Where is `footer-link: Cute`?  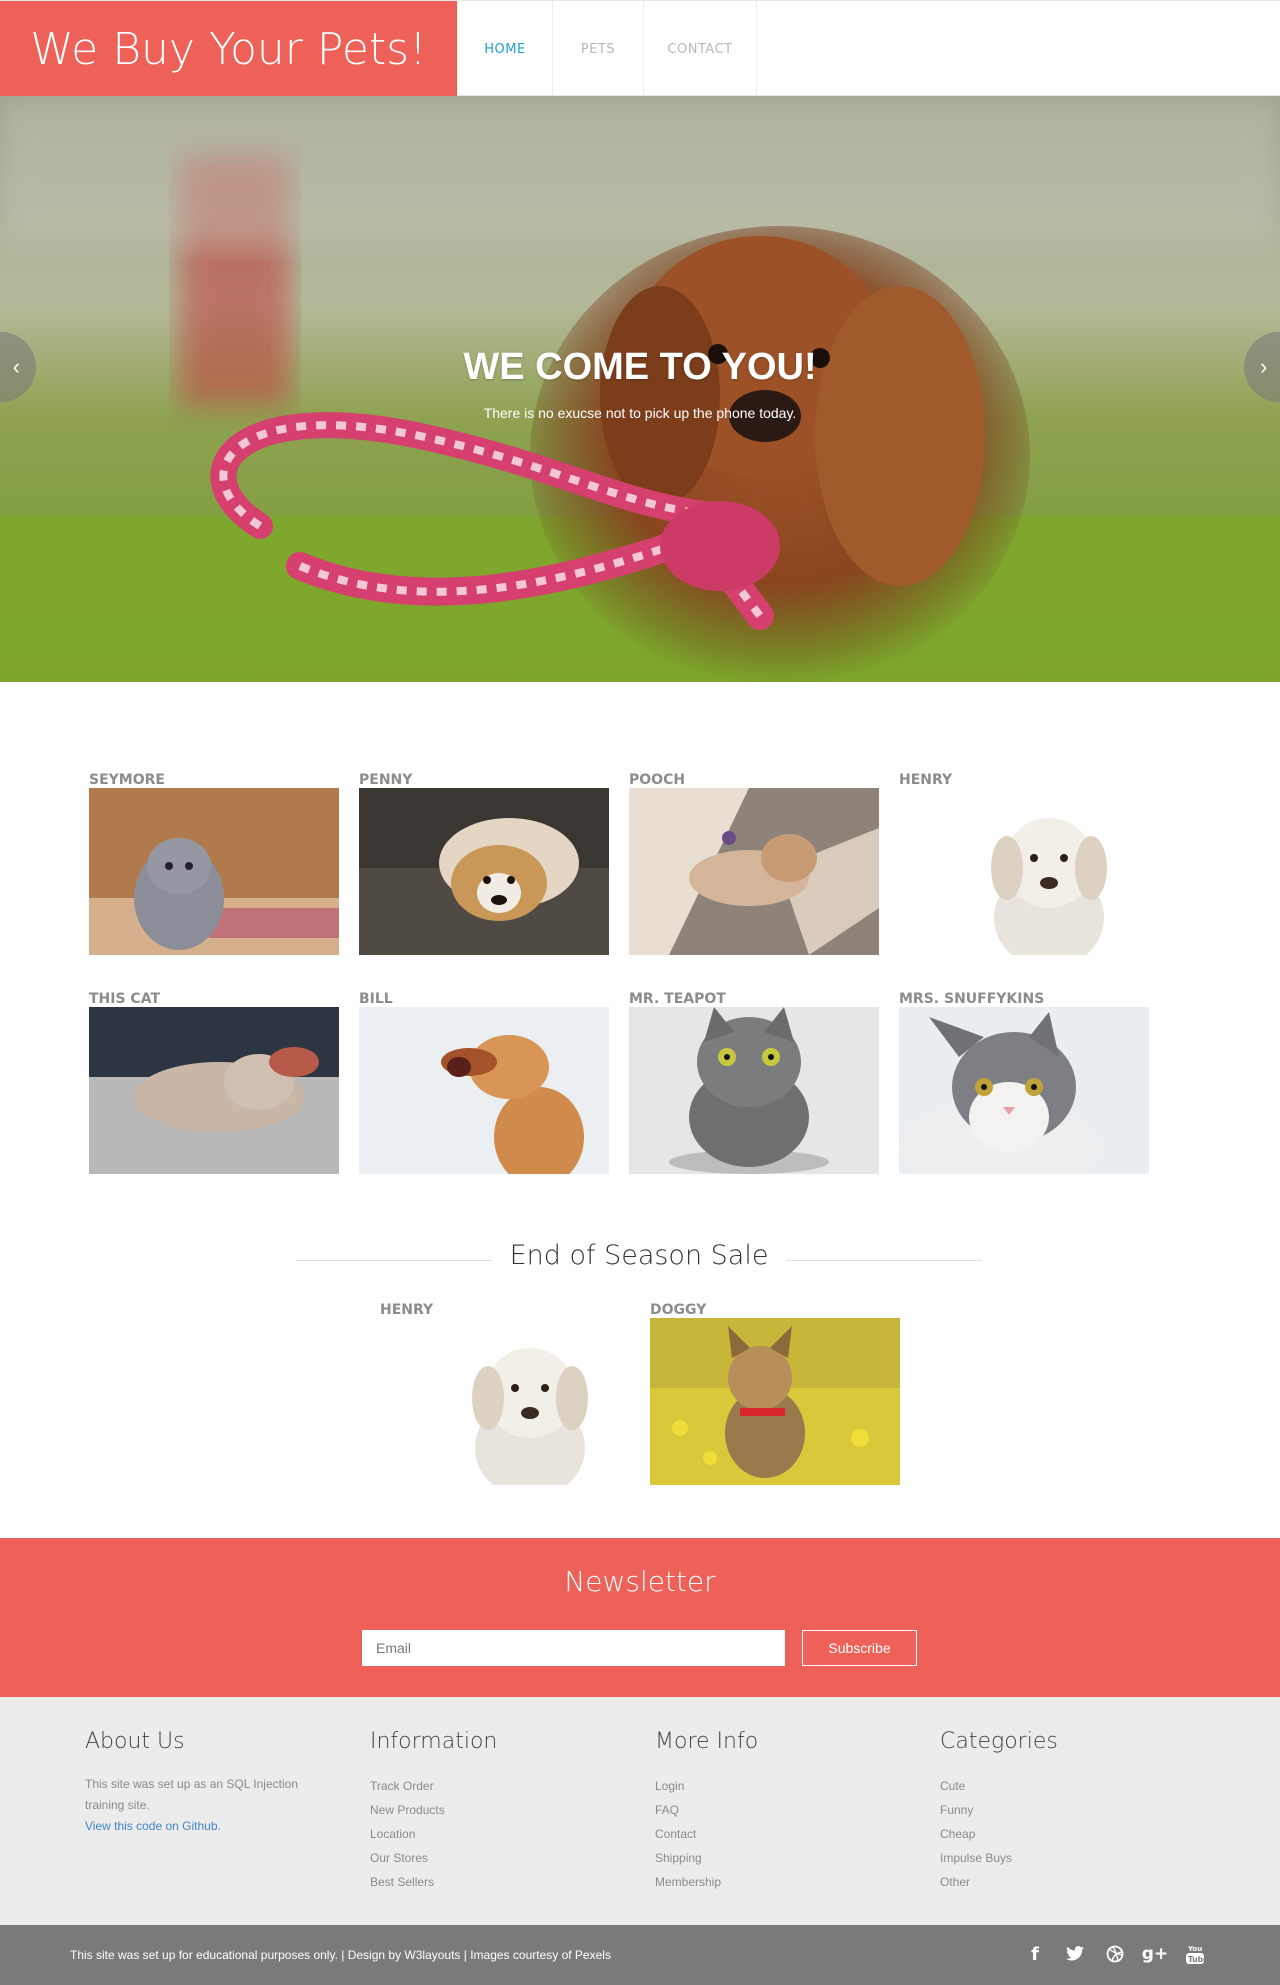
footer-link: Cute is located at coordinates (1060, 1786).